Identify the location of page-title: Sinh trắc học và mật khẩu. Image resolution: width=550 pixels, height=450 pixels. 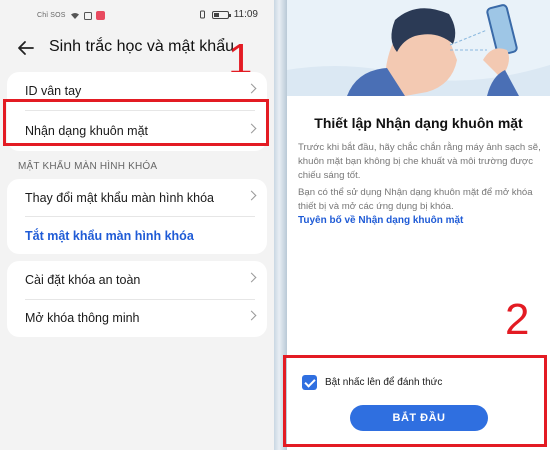
(141, 46).